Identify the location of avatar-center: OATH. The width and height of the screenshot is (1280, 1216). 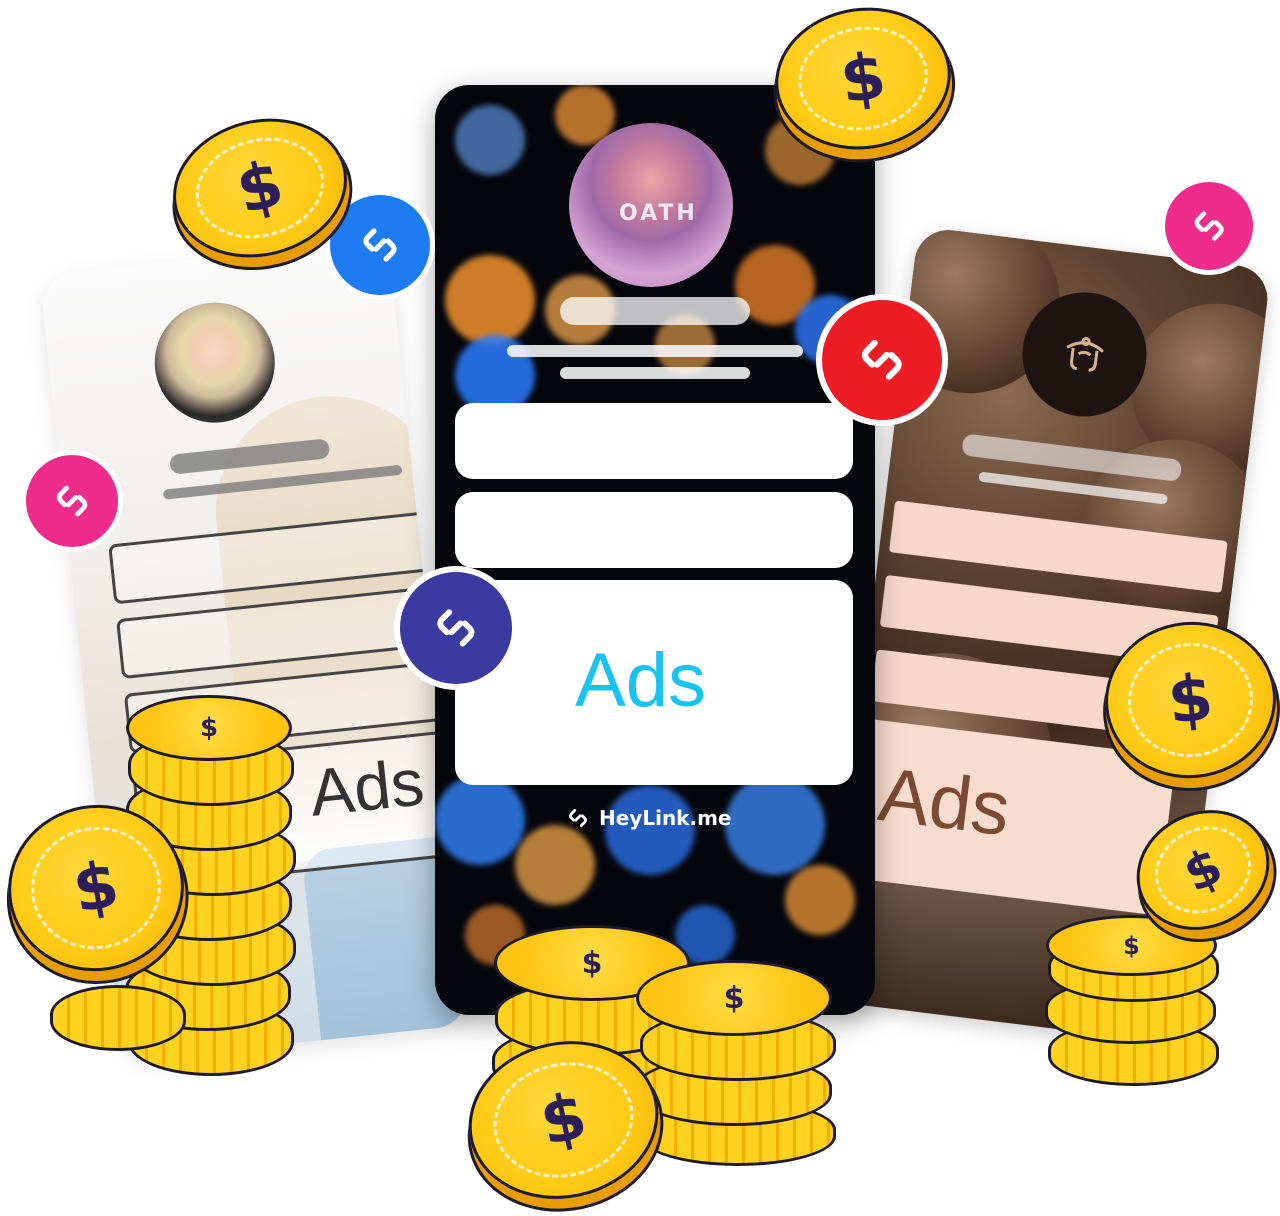
(651, 205).